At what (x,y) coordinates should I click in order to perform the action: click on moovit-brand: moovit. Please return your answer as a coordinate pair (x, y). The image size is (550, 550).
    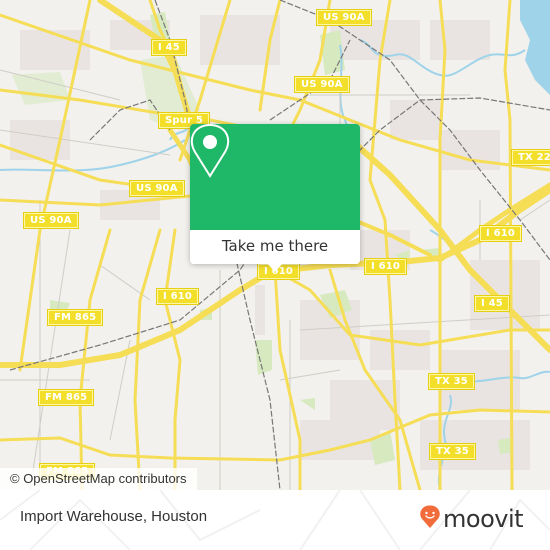
    Looking at the image, I should click on (472, 519).